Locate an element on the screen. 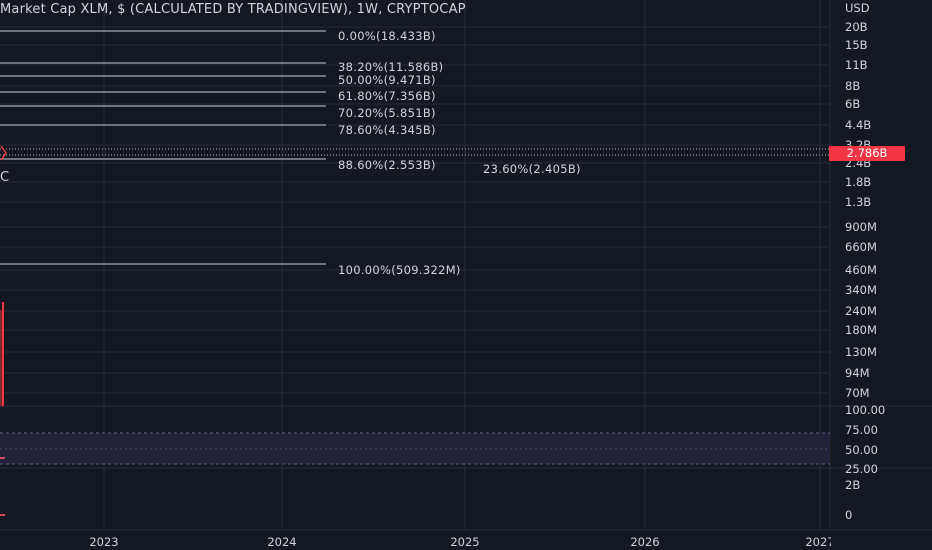  fib-level-label: 38.20%(11.586B) is located at coordinates (390, 67).